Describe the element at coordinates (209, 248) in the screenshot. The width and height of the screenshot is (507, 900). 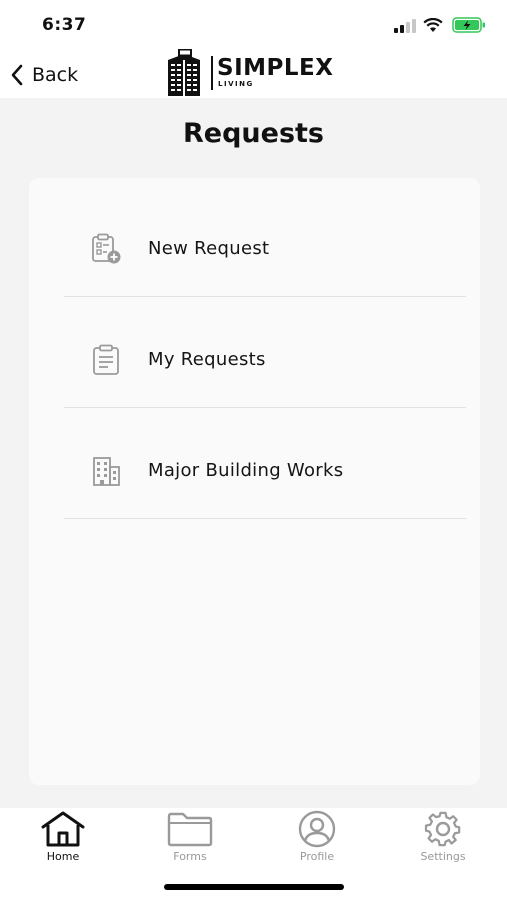
I see `menu-item-label: New Request` at that location.